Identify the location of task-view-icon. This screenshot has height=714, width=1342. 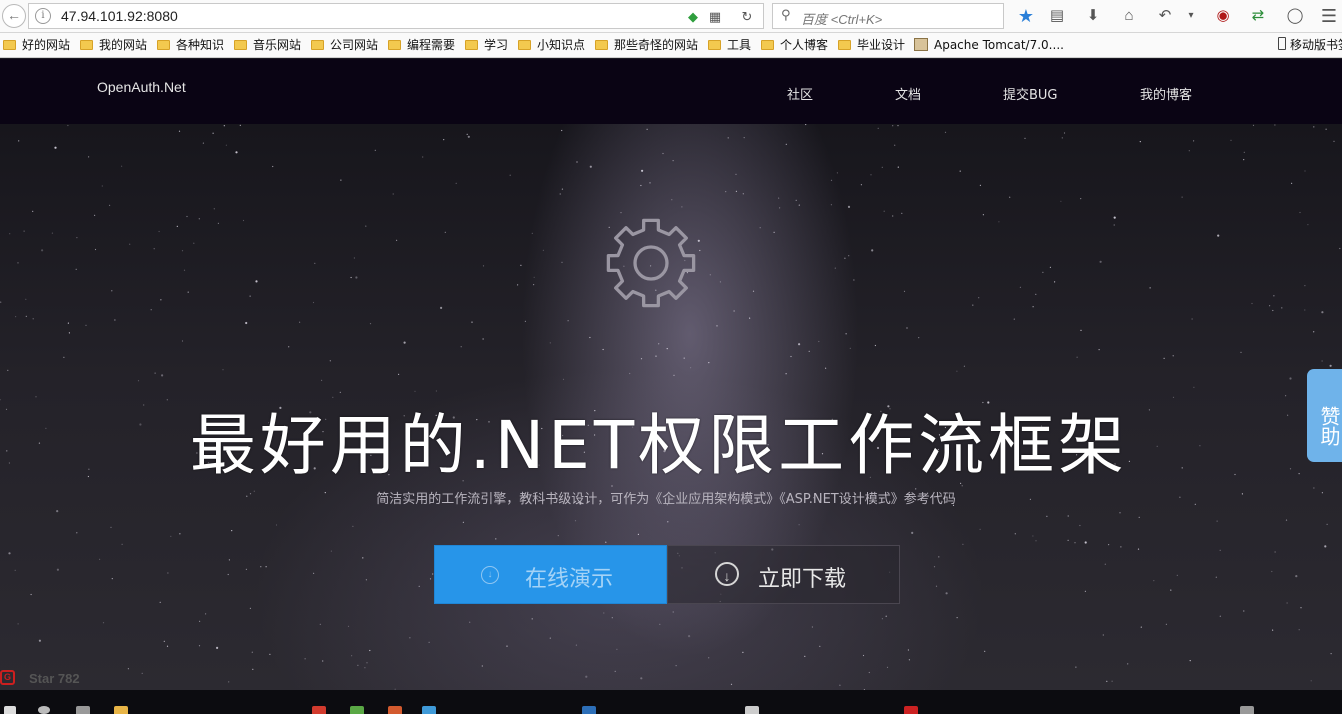
(83, 710).